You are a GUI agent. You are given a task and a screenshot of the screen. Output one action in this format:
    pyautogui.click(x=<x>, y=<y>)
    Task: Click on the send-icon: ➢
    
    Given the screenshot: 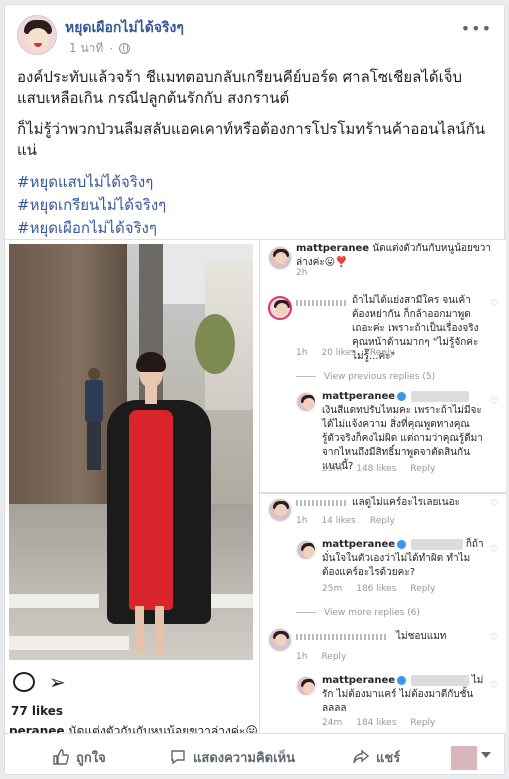 What is the action you would take?
    pyautogui.click(x=57, y=682)
    